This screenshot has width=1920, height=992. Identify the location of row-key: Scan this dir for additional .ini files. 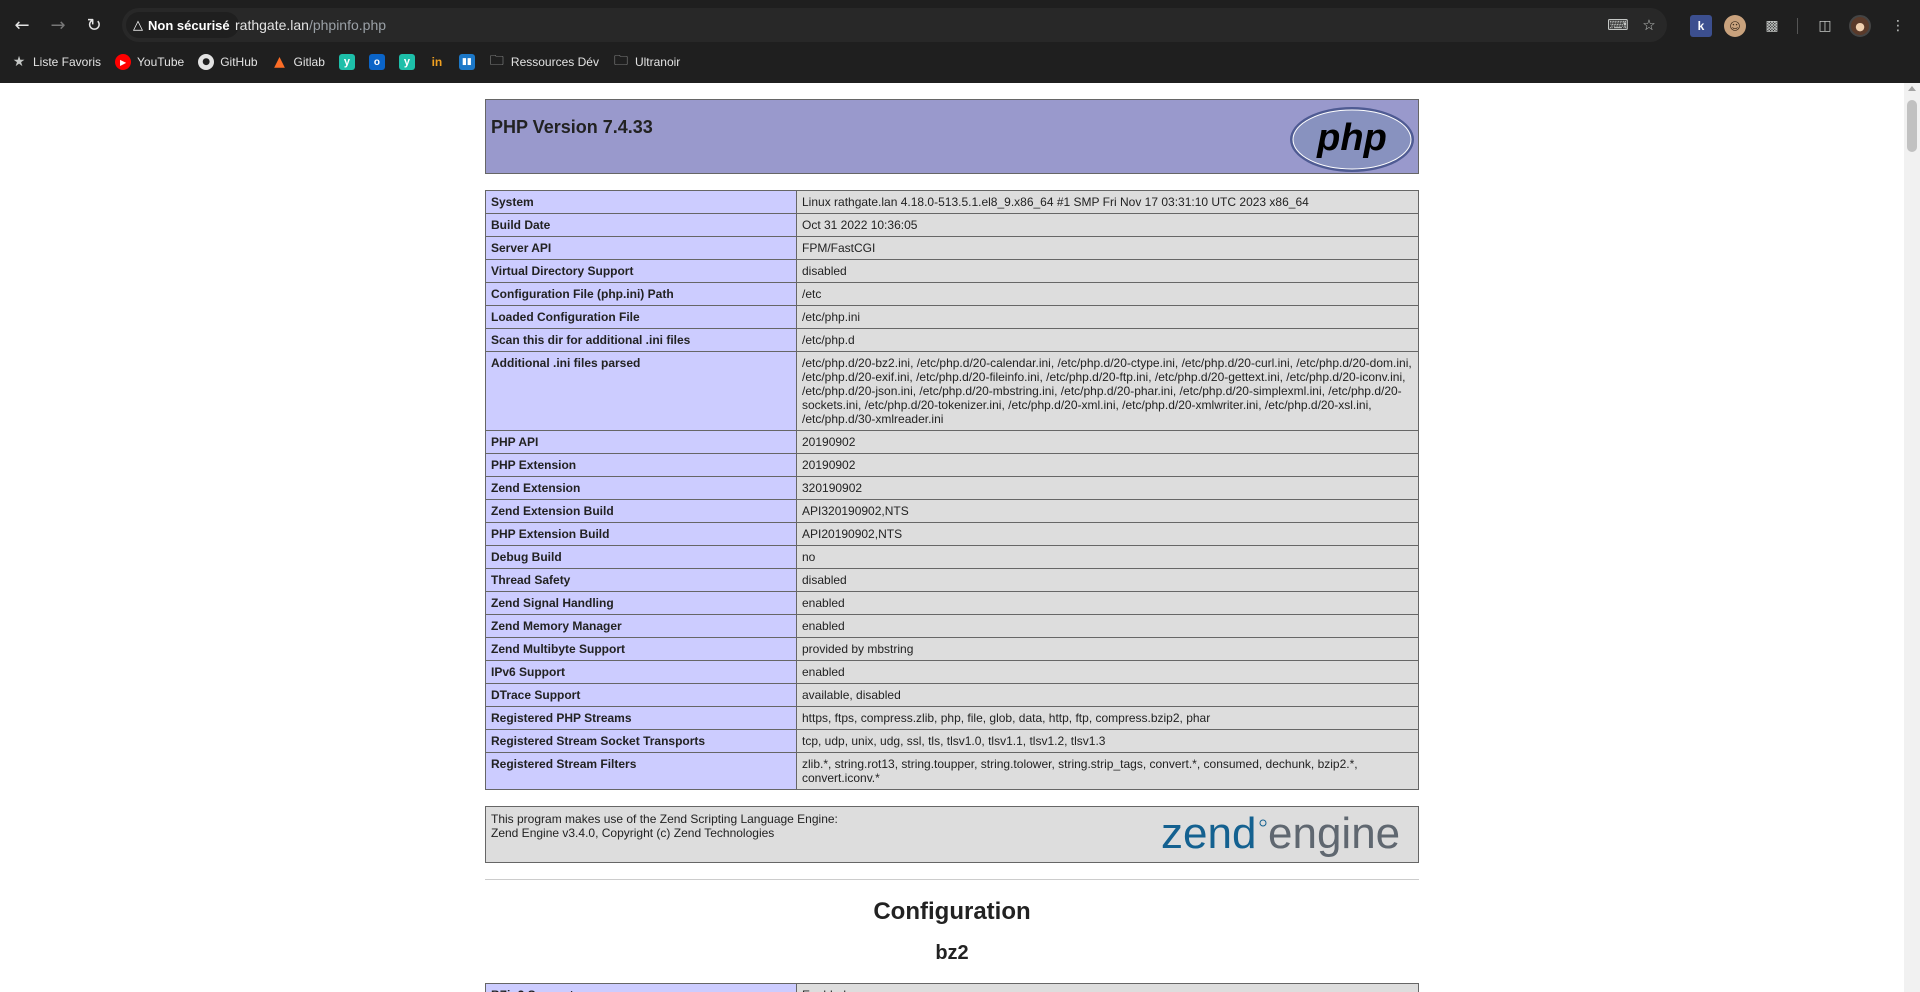
(641, 340).